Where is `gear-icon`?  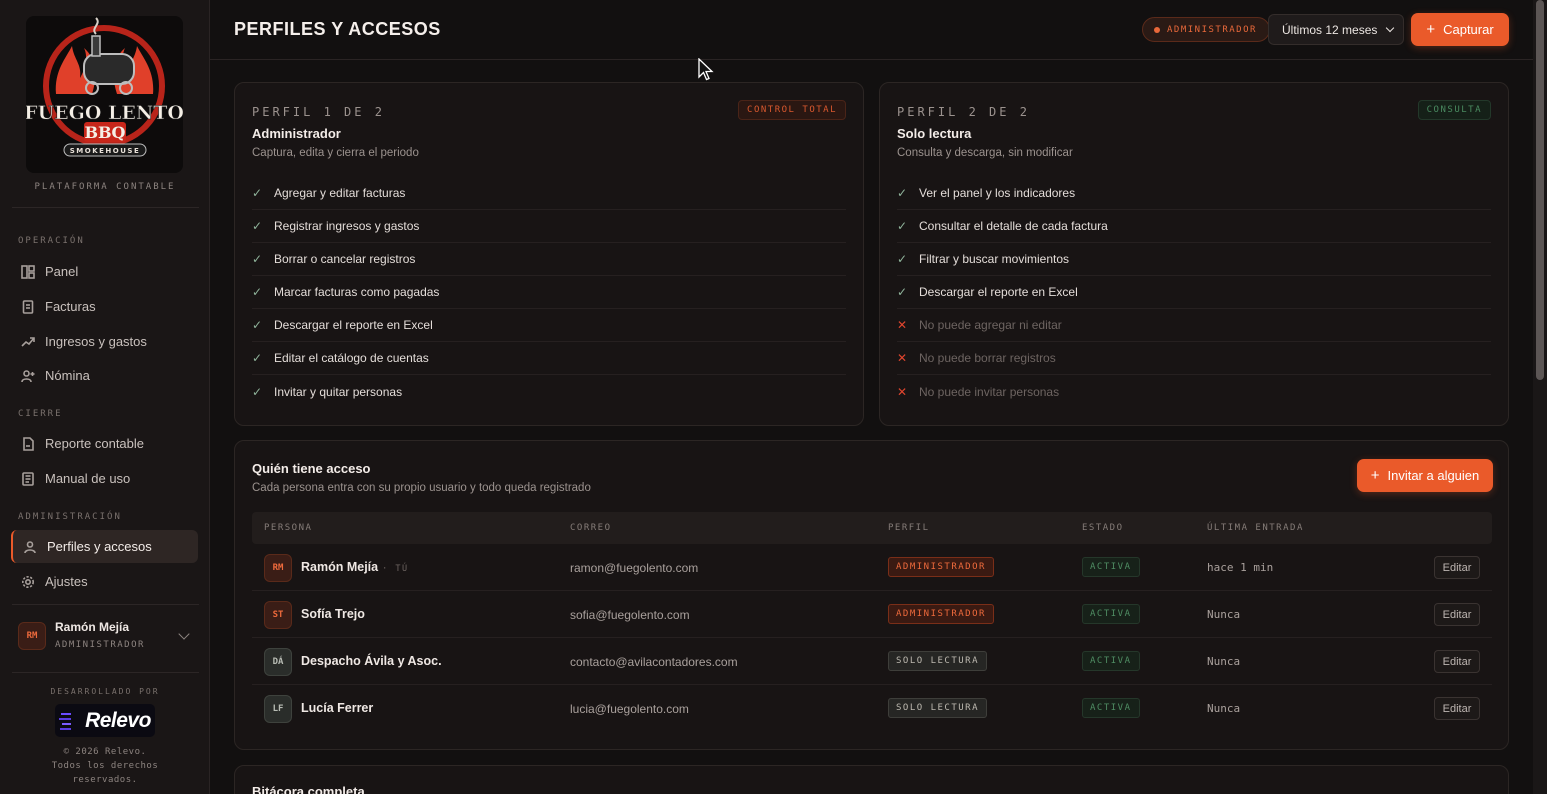 gear-icon is located at coordinates (28, 581).